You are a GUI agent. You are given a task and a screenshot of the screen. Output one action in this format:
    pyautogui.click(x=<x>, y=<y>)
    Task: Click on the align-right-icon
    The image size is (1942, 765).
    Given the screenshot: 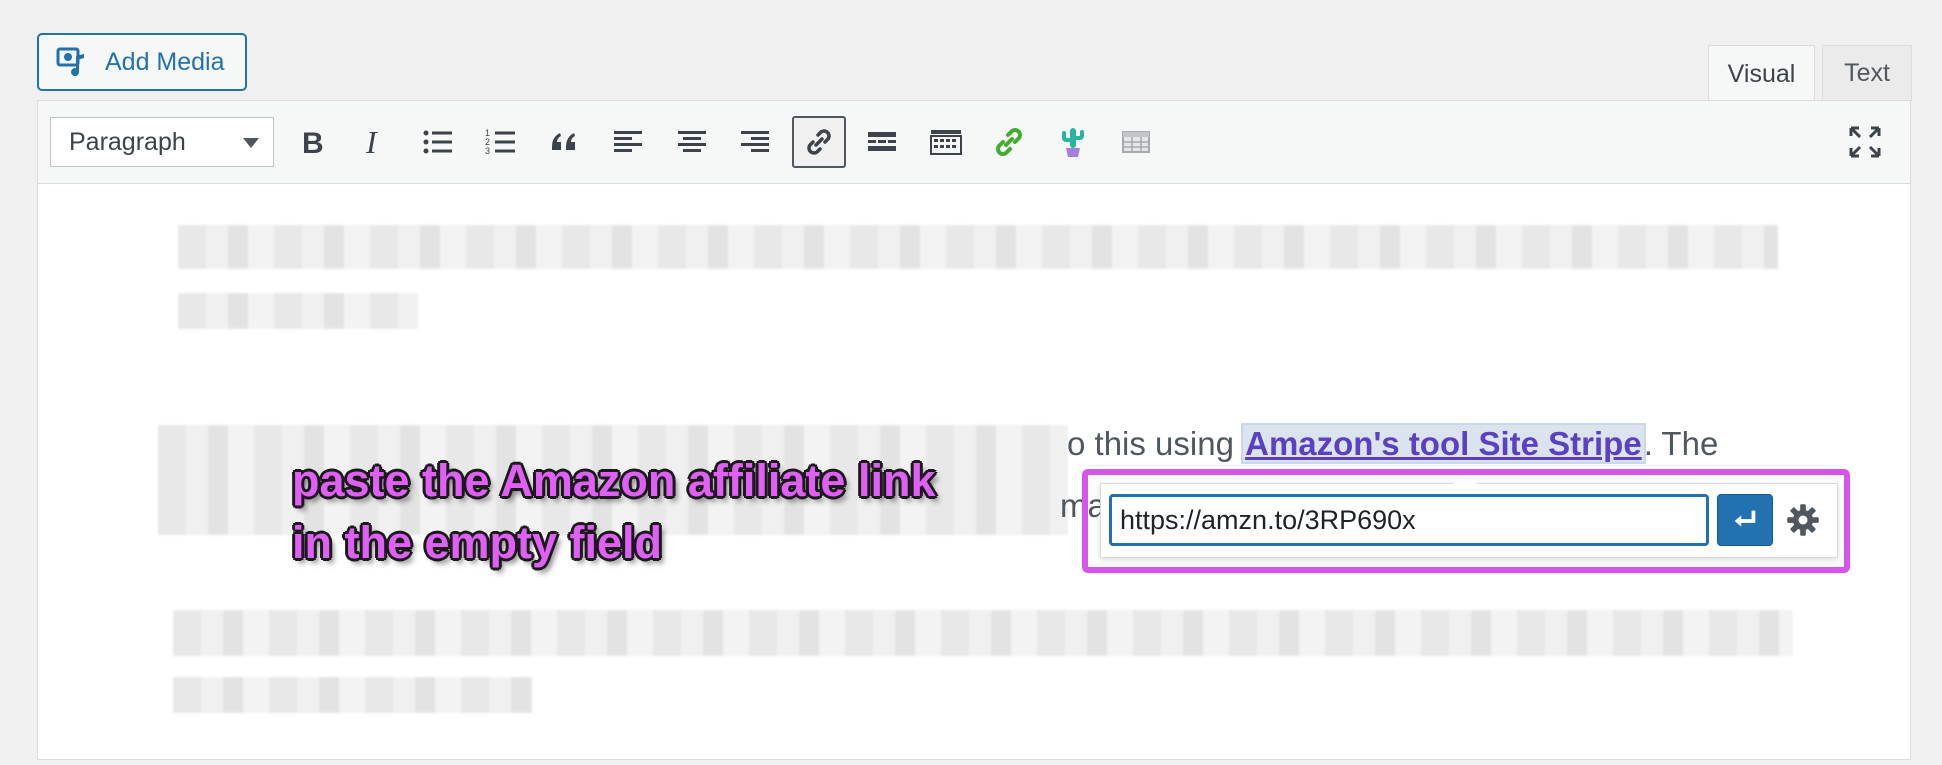 What is the action you would take?
    pyautogui.click(x=755, y=141)
    